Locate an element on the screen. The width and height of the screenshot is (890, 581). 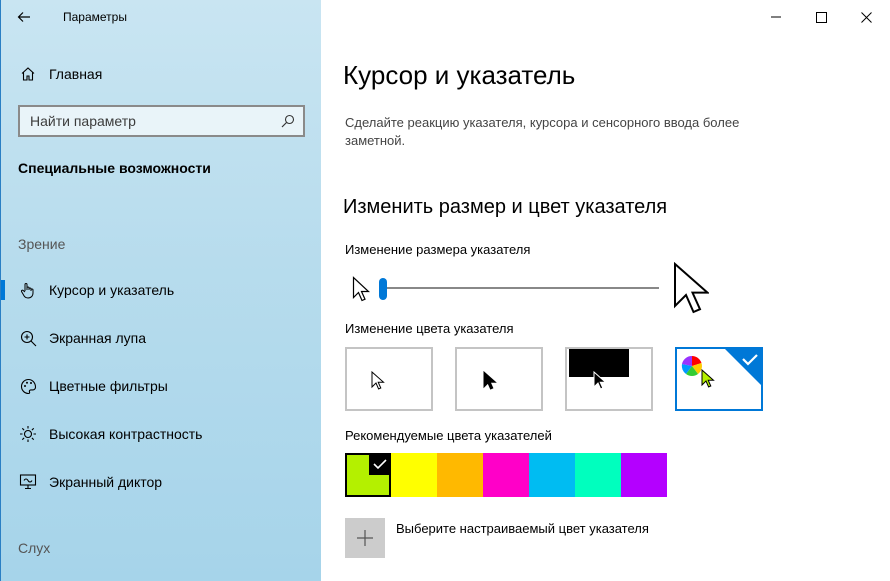
home-icon is located at coordinates (28, 74).